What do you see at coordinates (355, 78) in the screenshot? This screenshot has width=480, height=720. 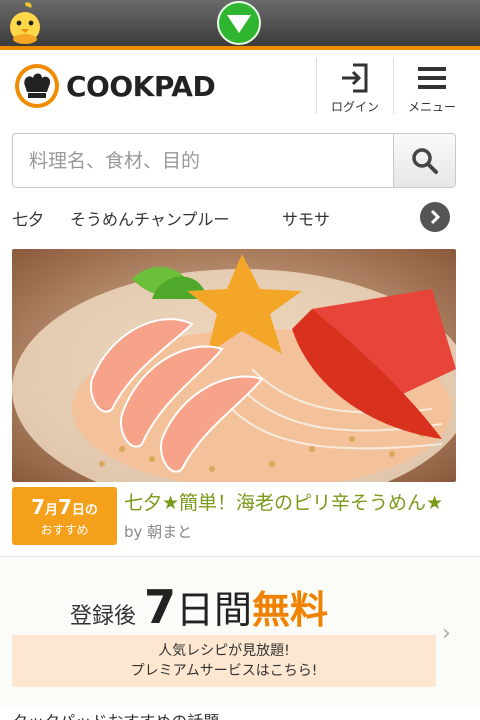 I see `login-icon` at bounding box center [355, 78].